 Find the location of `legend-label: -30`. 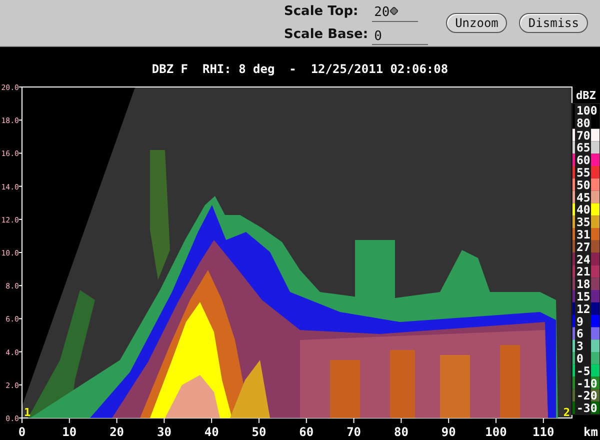

legend-label: -30 is located at coordinates (587, 408).